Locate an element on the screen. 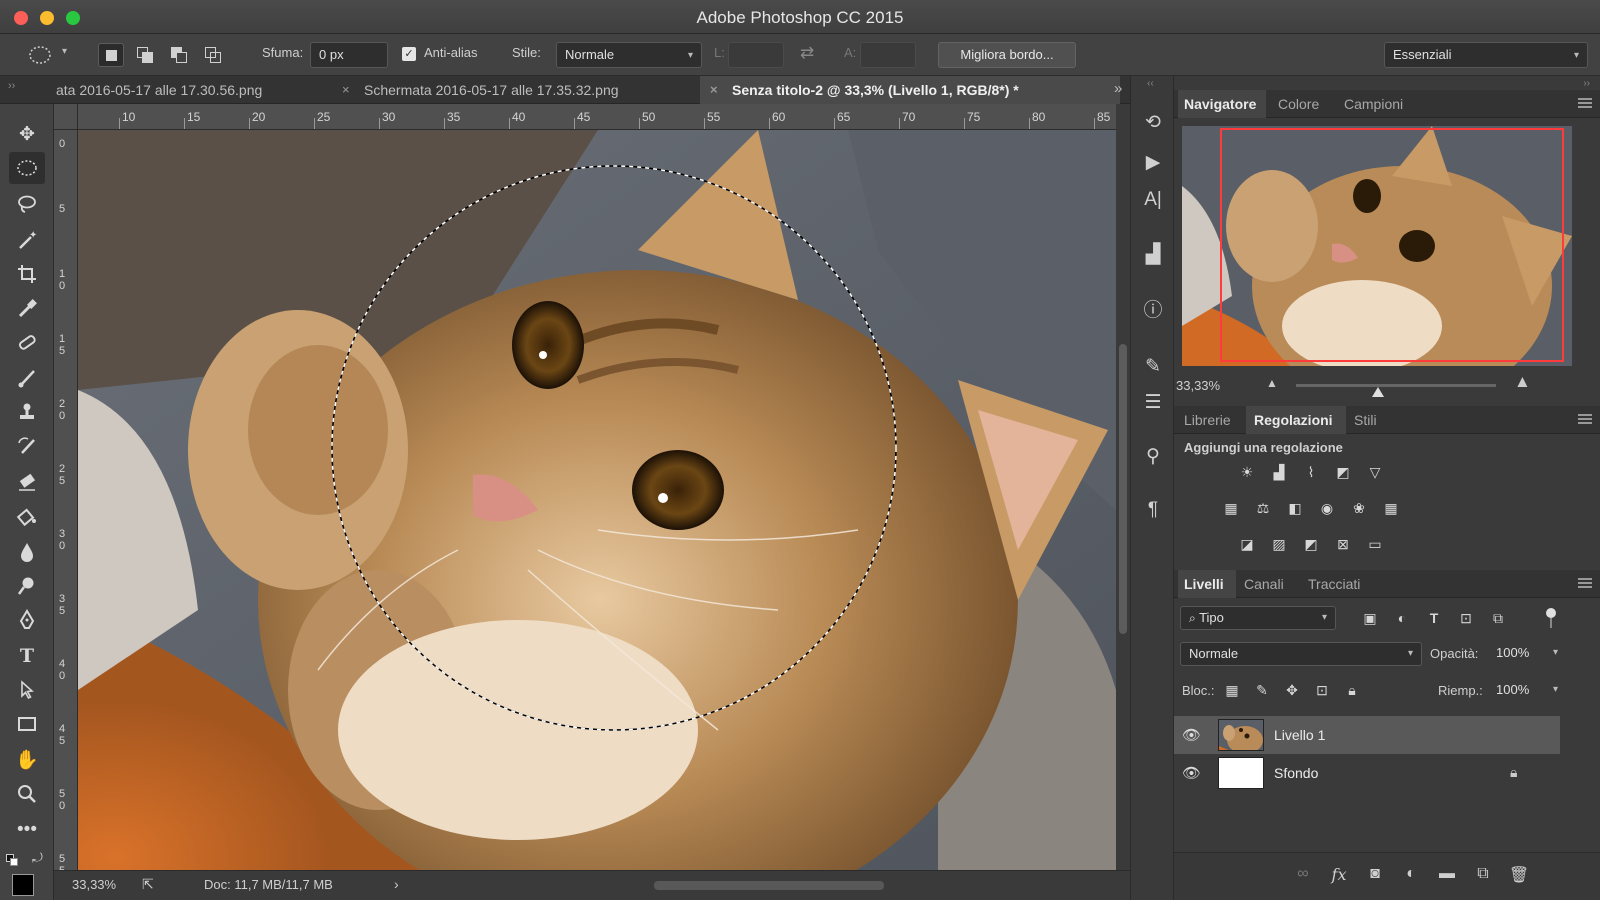 Image resolution: width=1600 pixels, height=900 pixels. filter-pixel-layers-icon: ▣ is located at coordinates (1370, 618).